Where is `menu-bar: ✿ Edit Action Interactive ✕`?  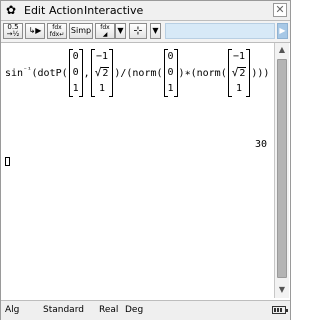 menu-bar: ✿ Edit Action Interactive ✕ is located at coordinates (145, 11).